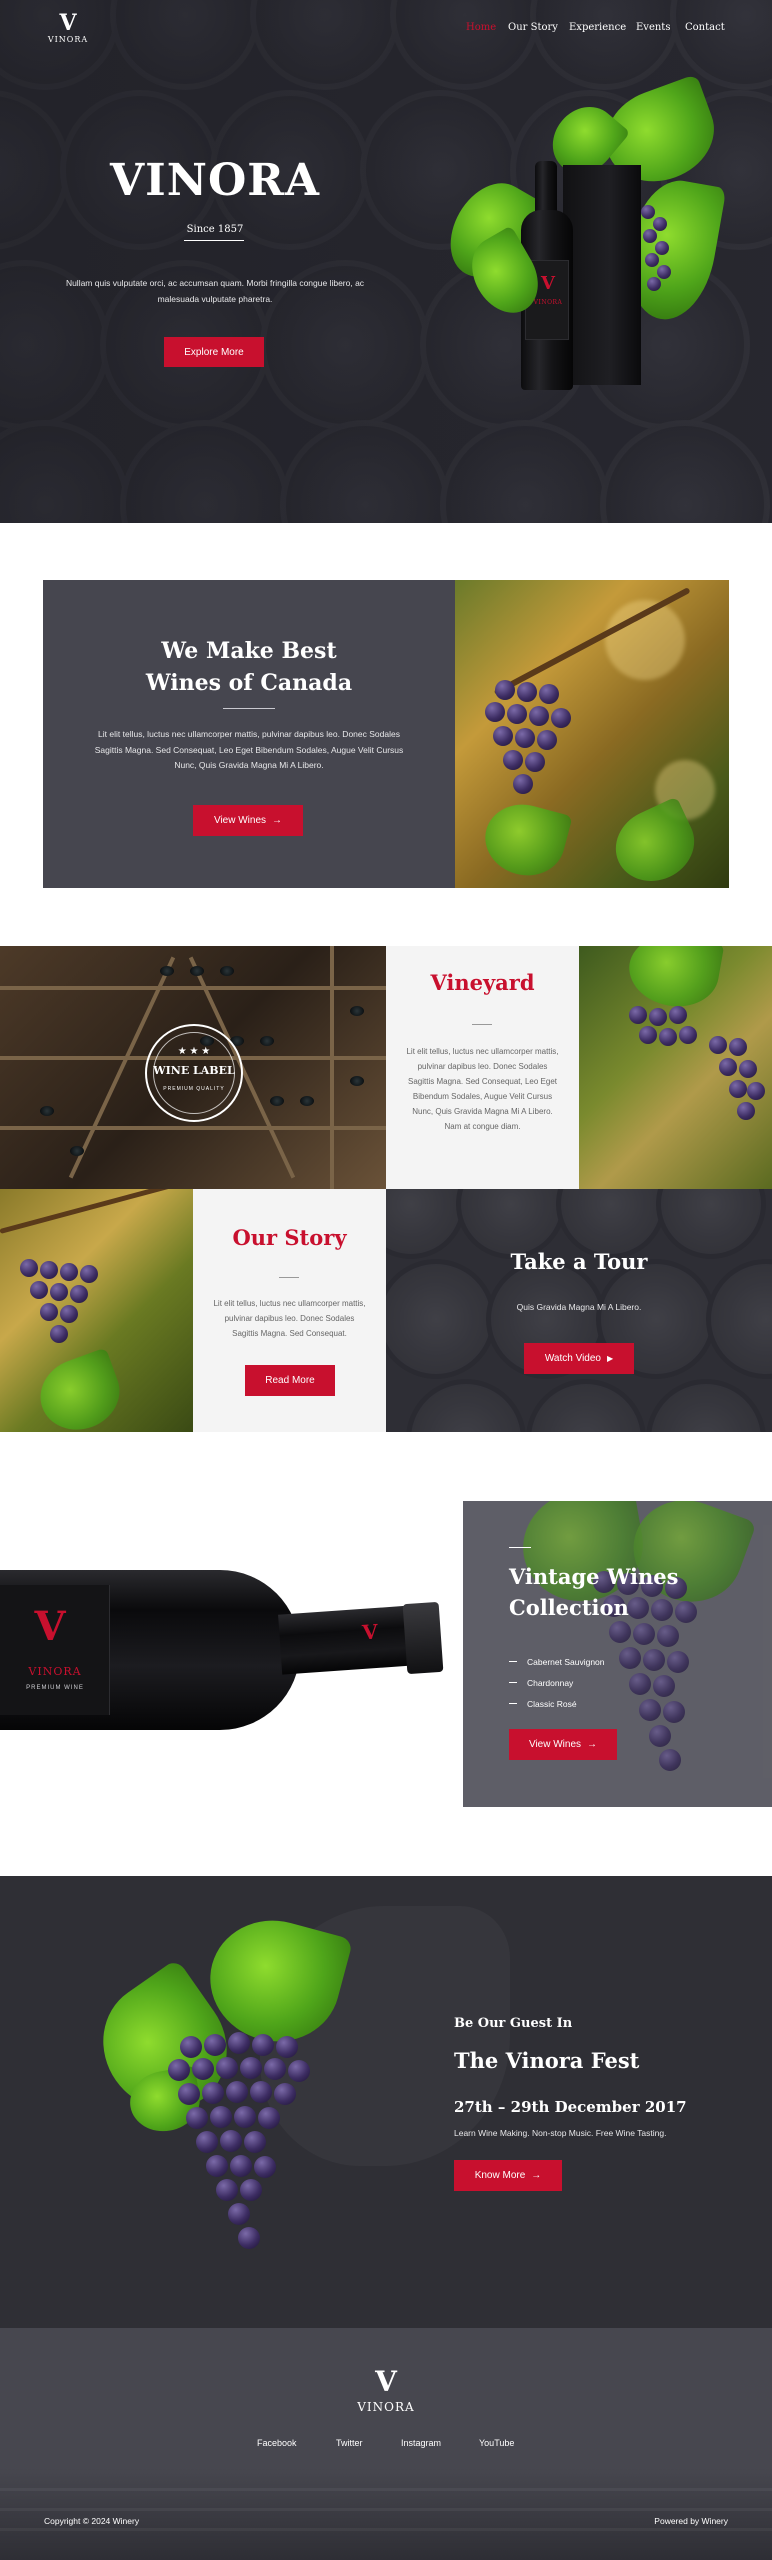  What do you see at coordinates (705, 27) in the screenshot?
I see `nav-contact: Contact` at bounding box center [705, 27].